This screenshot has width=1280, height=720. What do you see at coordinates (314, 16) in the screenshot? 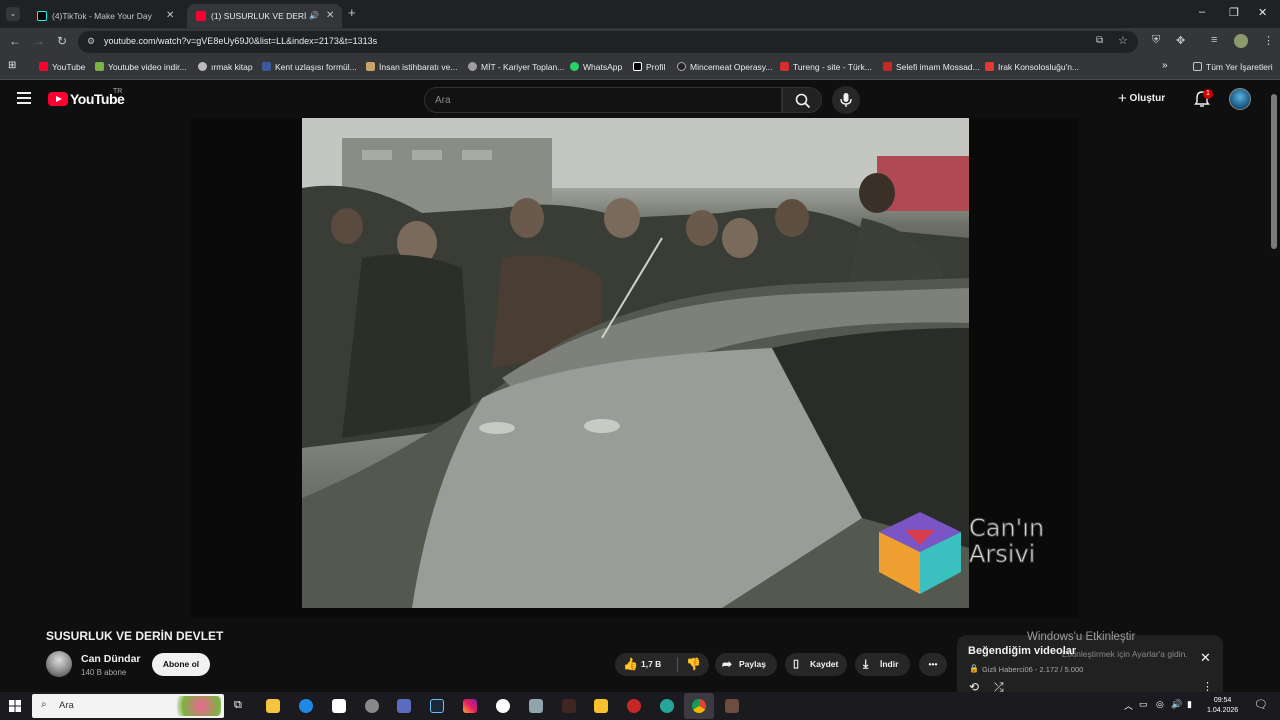
I see `audio-playing-icon: 🔊` at bounding box center [314, 16].